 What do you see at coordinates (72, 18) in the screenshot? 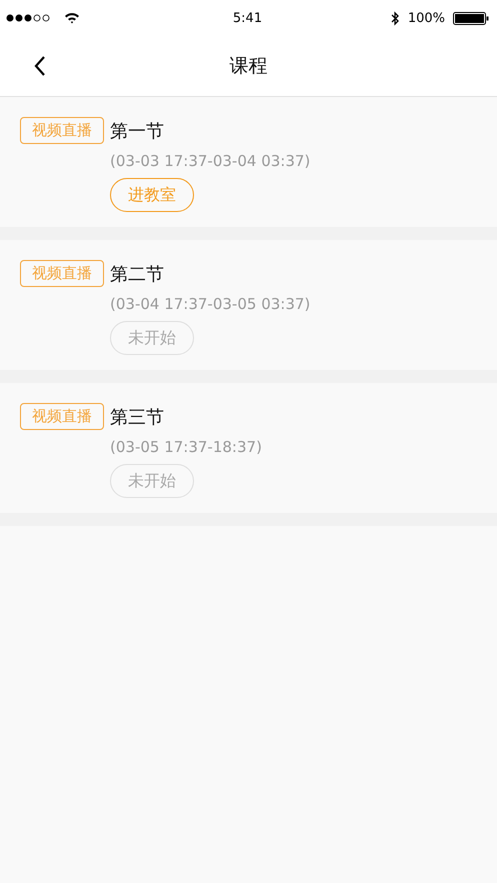
I see `wifi-icon` at bounding box center [72, 18].